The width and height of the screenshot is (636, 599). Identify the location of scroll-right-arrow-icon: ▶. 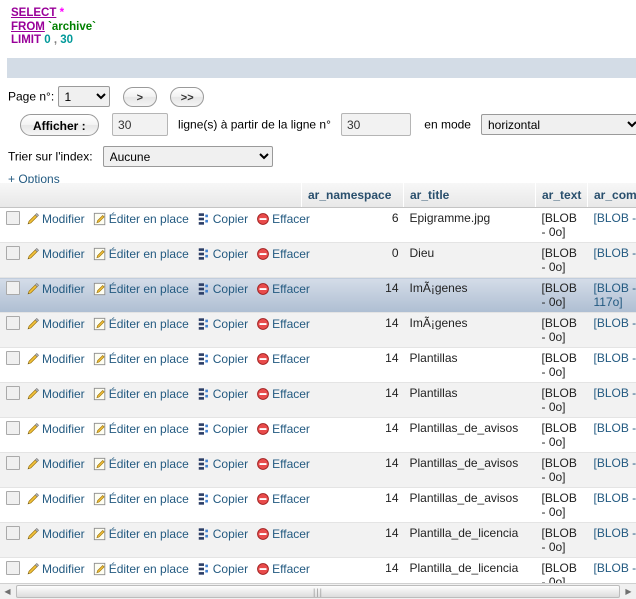
(628, 591).